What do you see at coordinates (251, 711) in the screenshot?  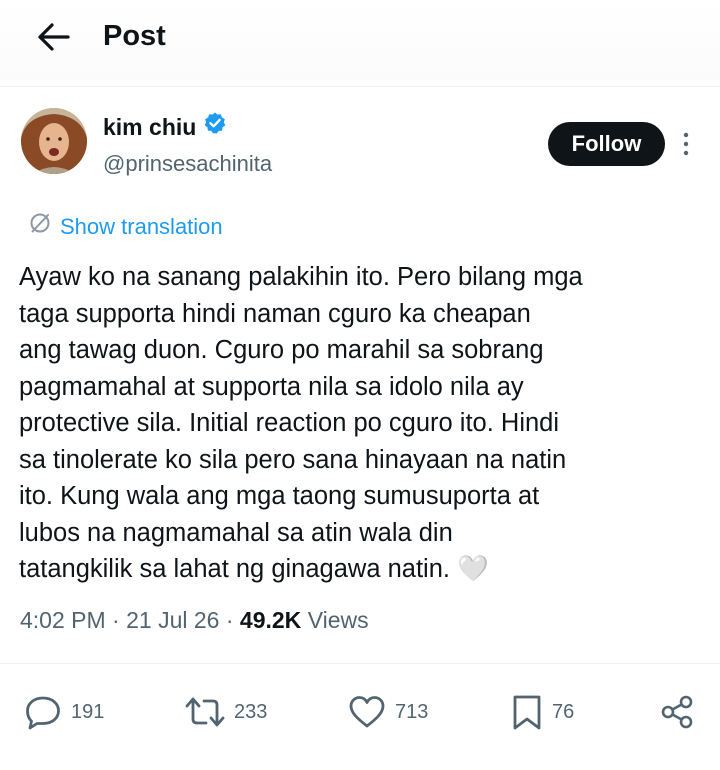 I see `repost-count: 233` at bounding box center [251, 711].